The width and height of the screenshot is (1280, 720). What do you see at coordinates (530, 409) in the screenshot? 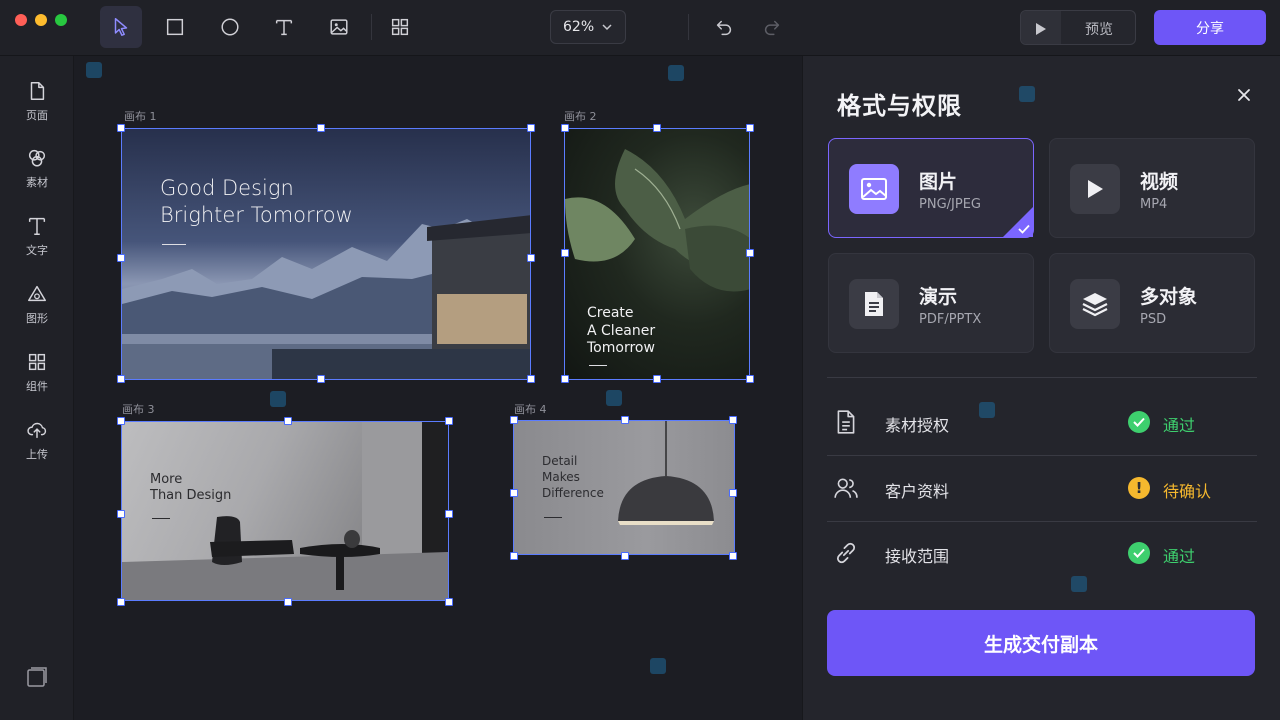
I see `frame-label: 画布 4` at bounding box center [530, 409].